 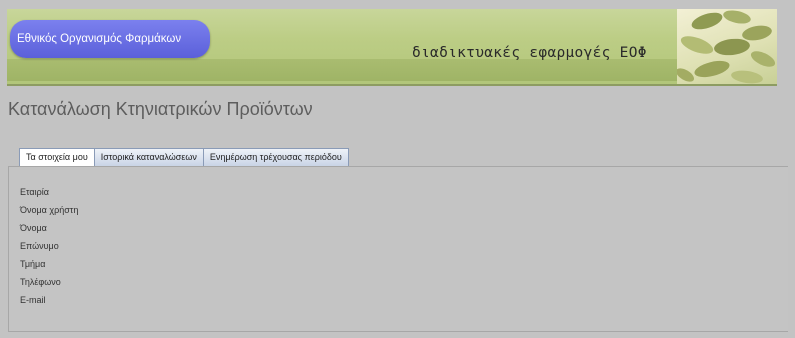 I want to click on pill-shapes, so click(x=726, y=47).